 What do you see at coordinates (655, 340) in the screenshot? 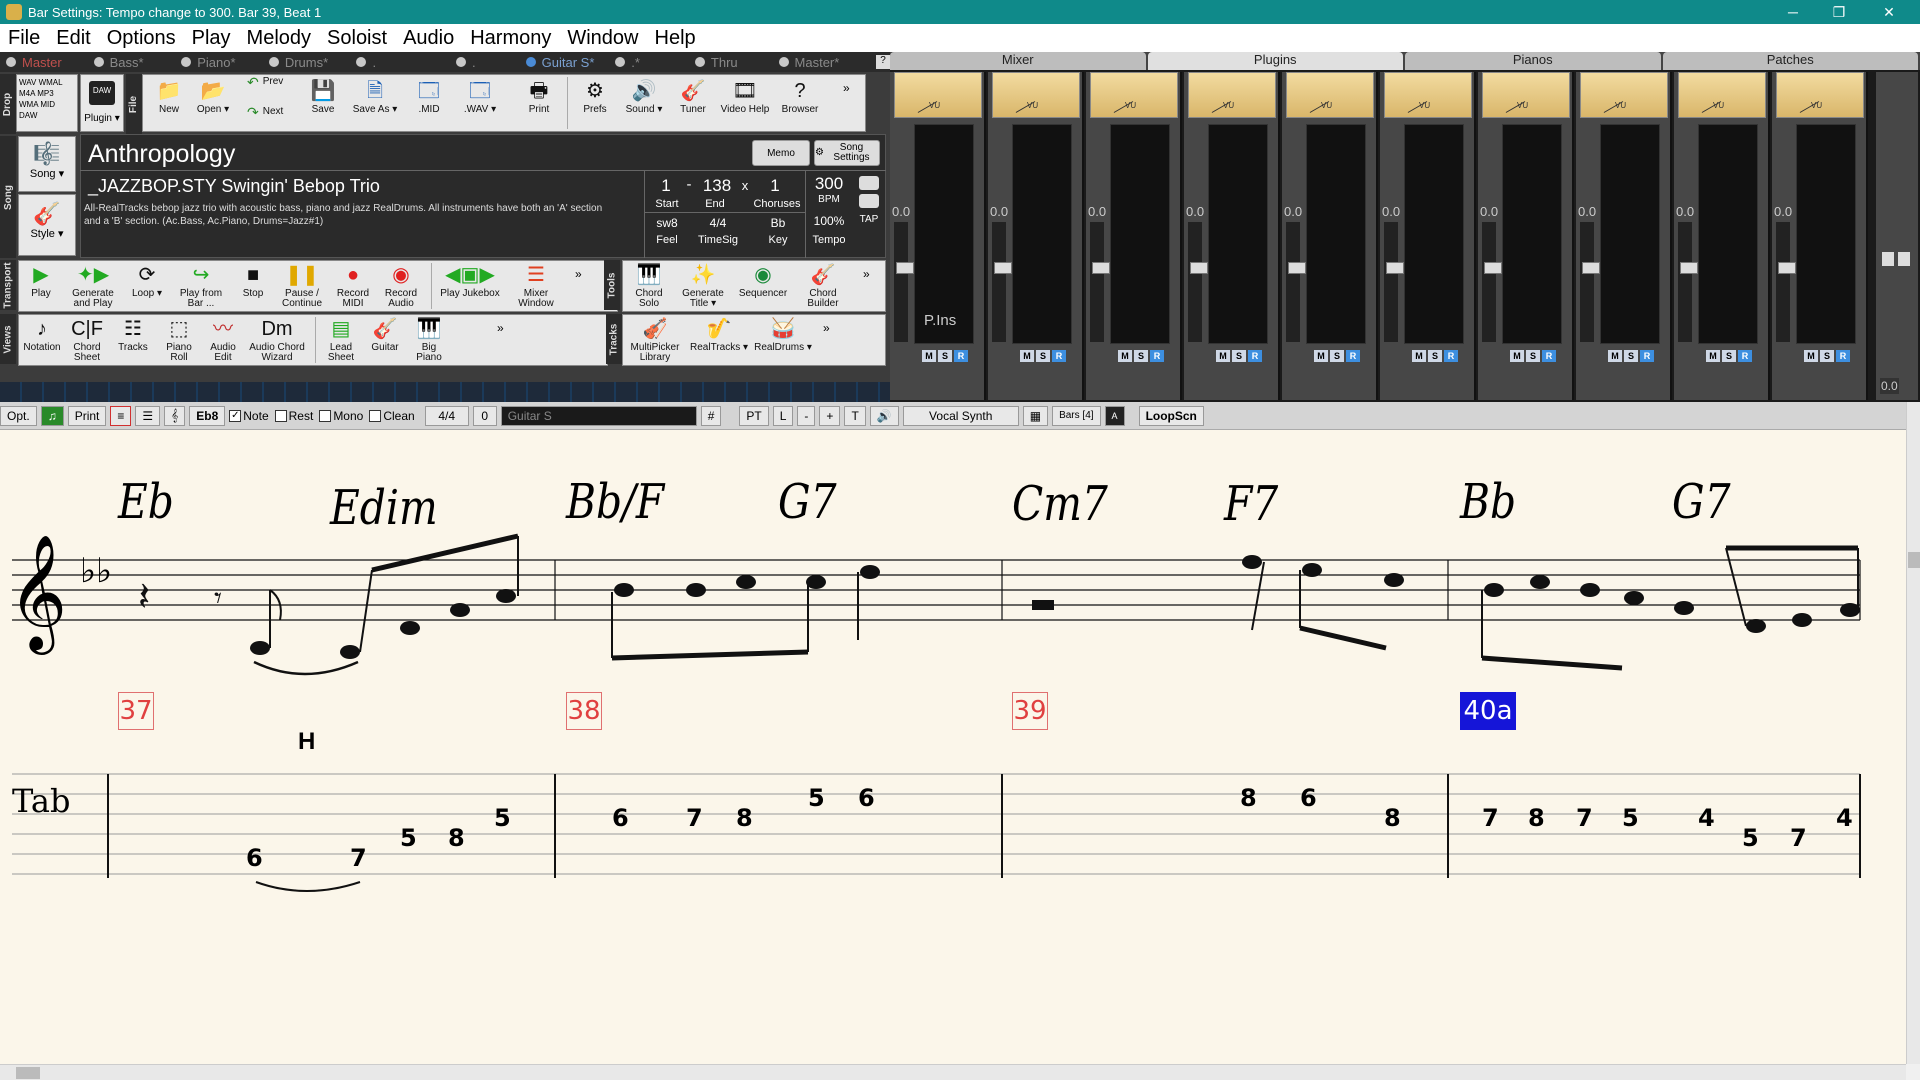
I see `multipicker-button: 🎻 MultiPicker Library` at bounding box center [655, 340].